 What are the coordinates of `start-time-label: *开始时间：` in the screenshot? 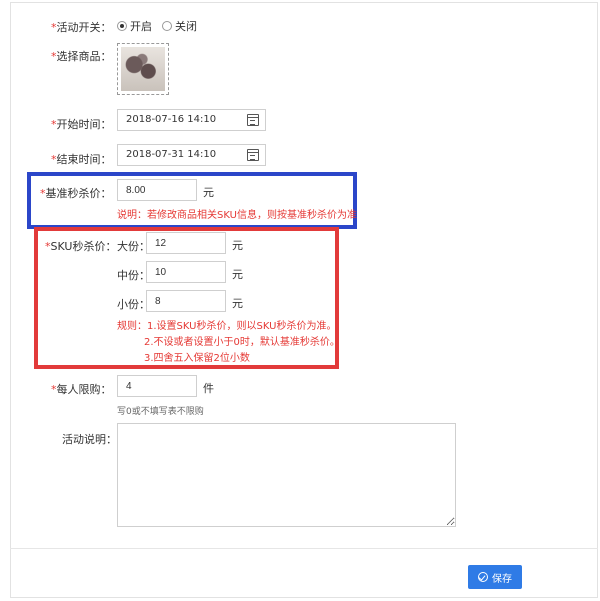 It's located at (81, 124).